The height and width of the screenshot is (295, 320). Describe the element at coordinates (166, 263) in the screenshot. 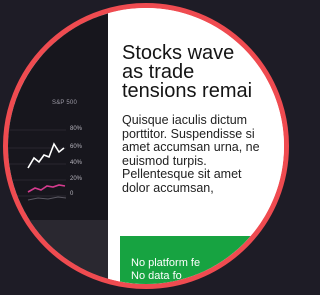

I see `status-line: No platform fe` at that location.